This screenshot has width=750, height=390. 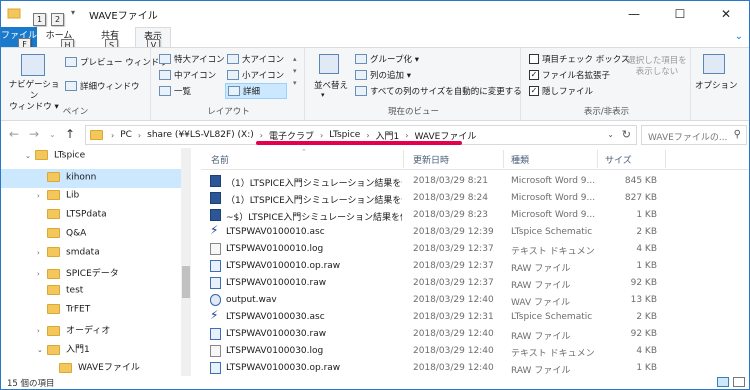 I want to click on layout-details: 詳細, so click(x=256, y=91).